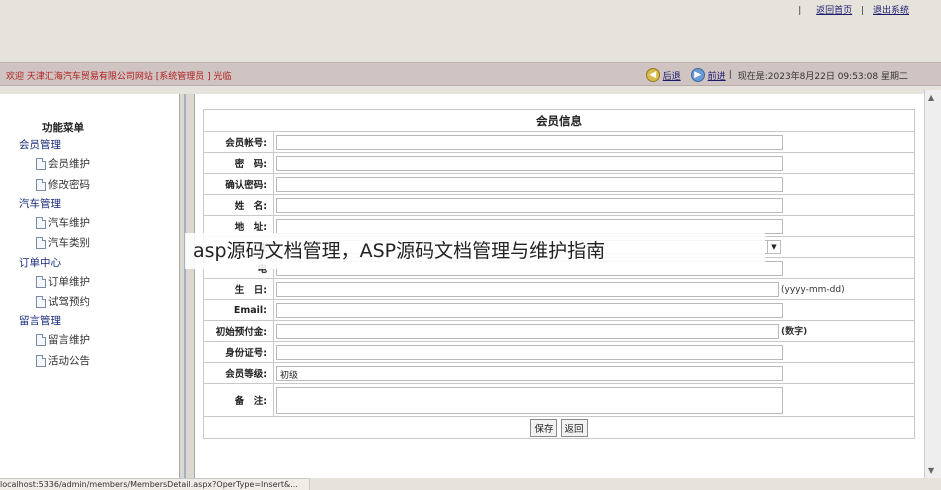  Describe the element at coordinates (672, 75) in the screenshot. I see `back-link: 后退` at that location.